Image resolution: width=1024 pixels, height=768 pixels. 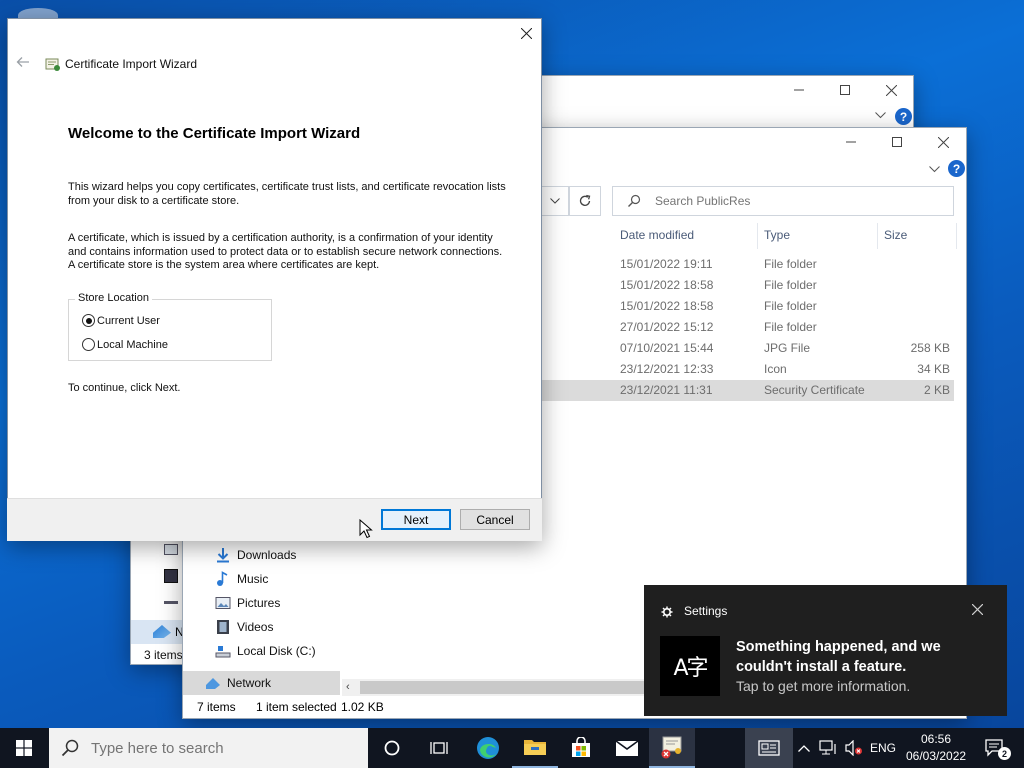 What do you see at coordinates (823, 686) in the screenshot?
I see `toast-body: Tap to get more information.` at bounding box center [823, 686].